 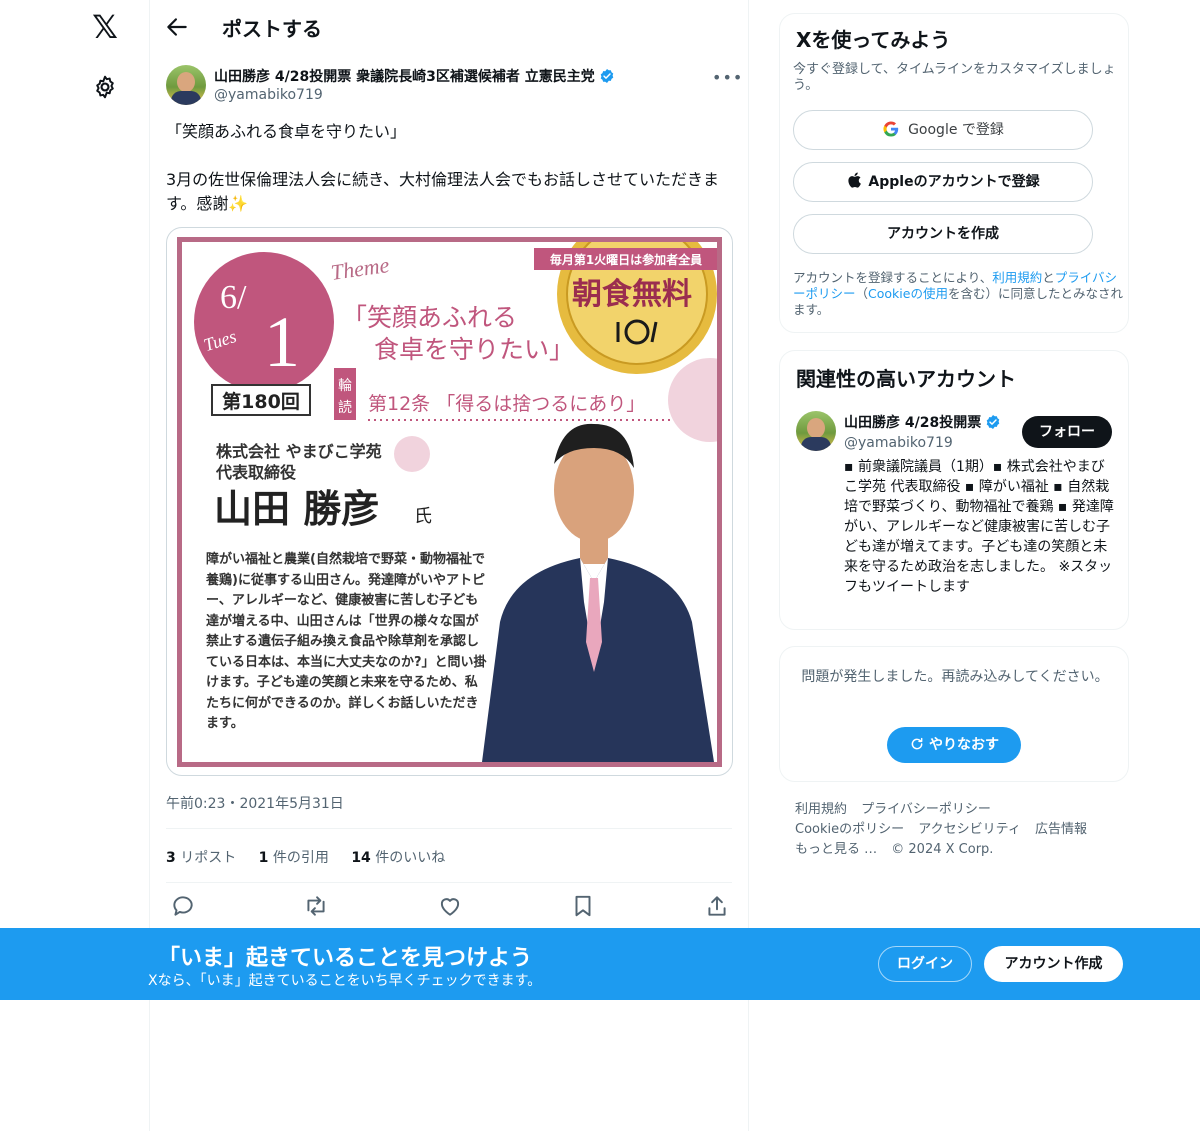 I want to click on related-accounts-title: 関連性の高いアカウント, so click(x=906, y=379).